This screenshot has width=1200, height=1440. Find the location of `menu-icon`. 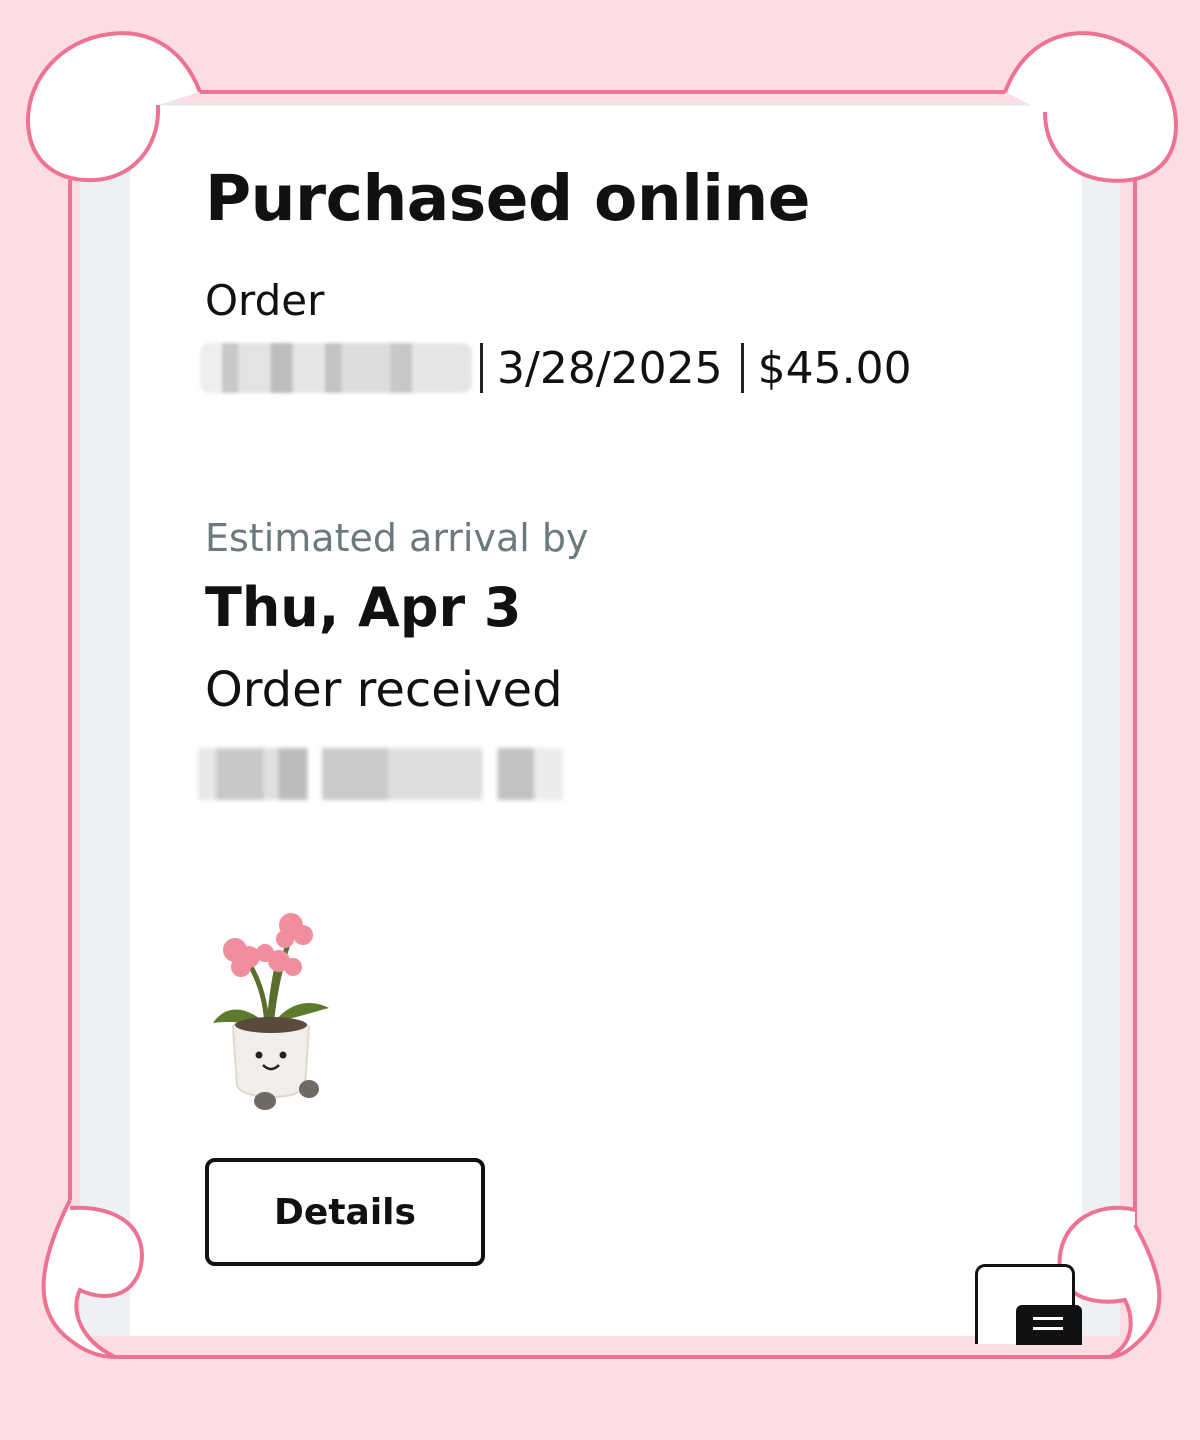

menu-icon is located at coordinates (1049, 1325).